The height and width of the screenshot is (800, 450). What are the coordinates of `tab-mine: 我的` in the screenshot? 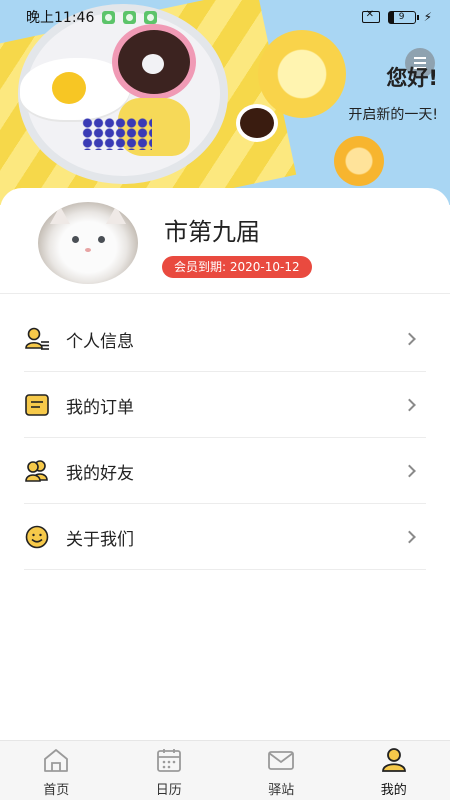 It's located at (394, 770).